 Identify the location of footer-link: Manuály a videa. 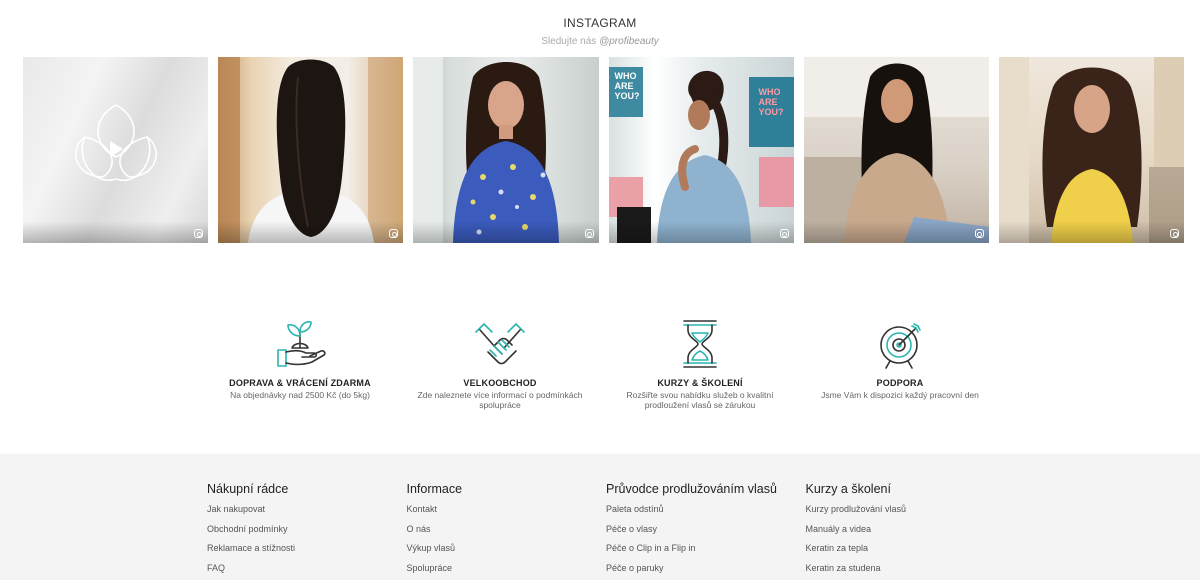
(906, 533).